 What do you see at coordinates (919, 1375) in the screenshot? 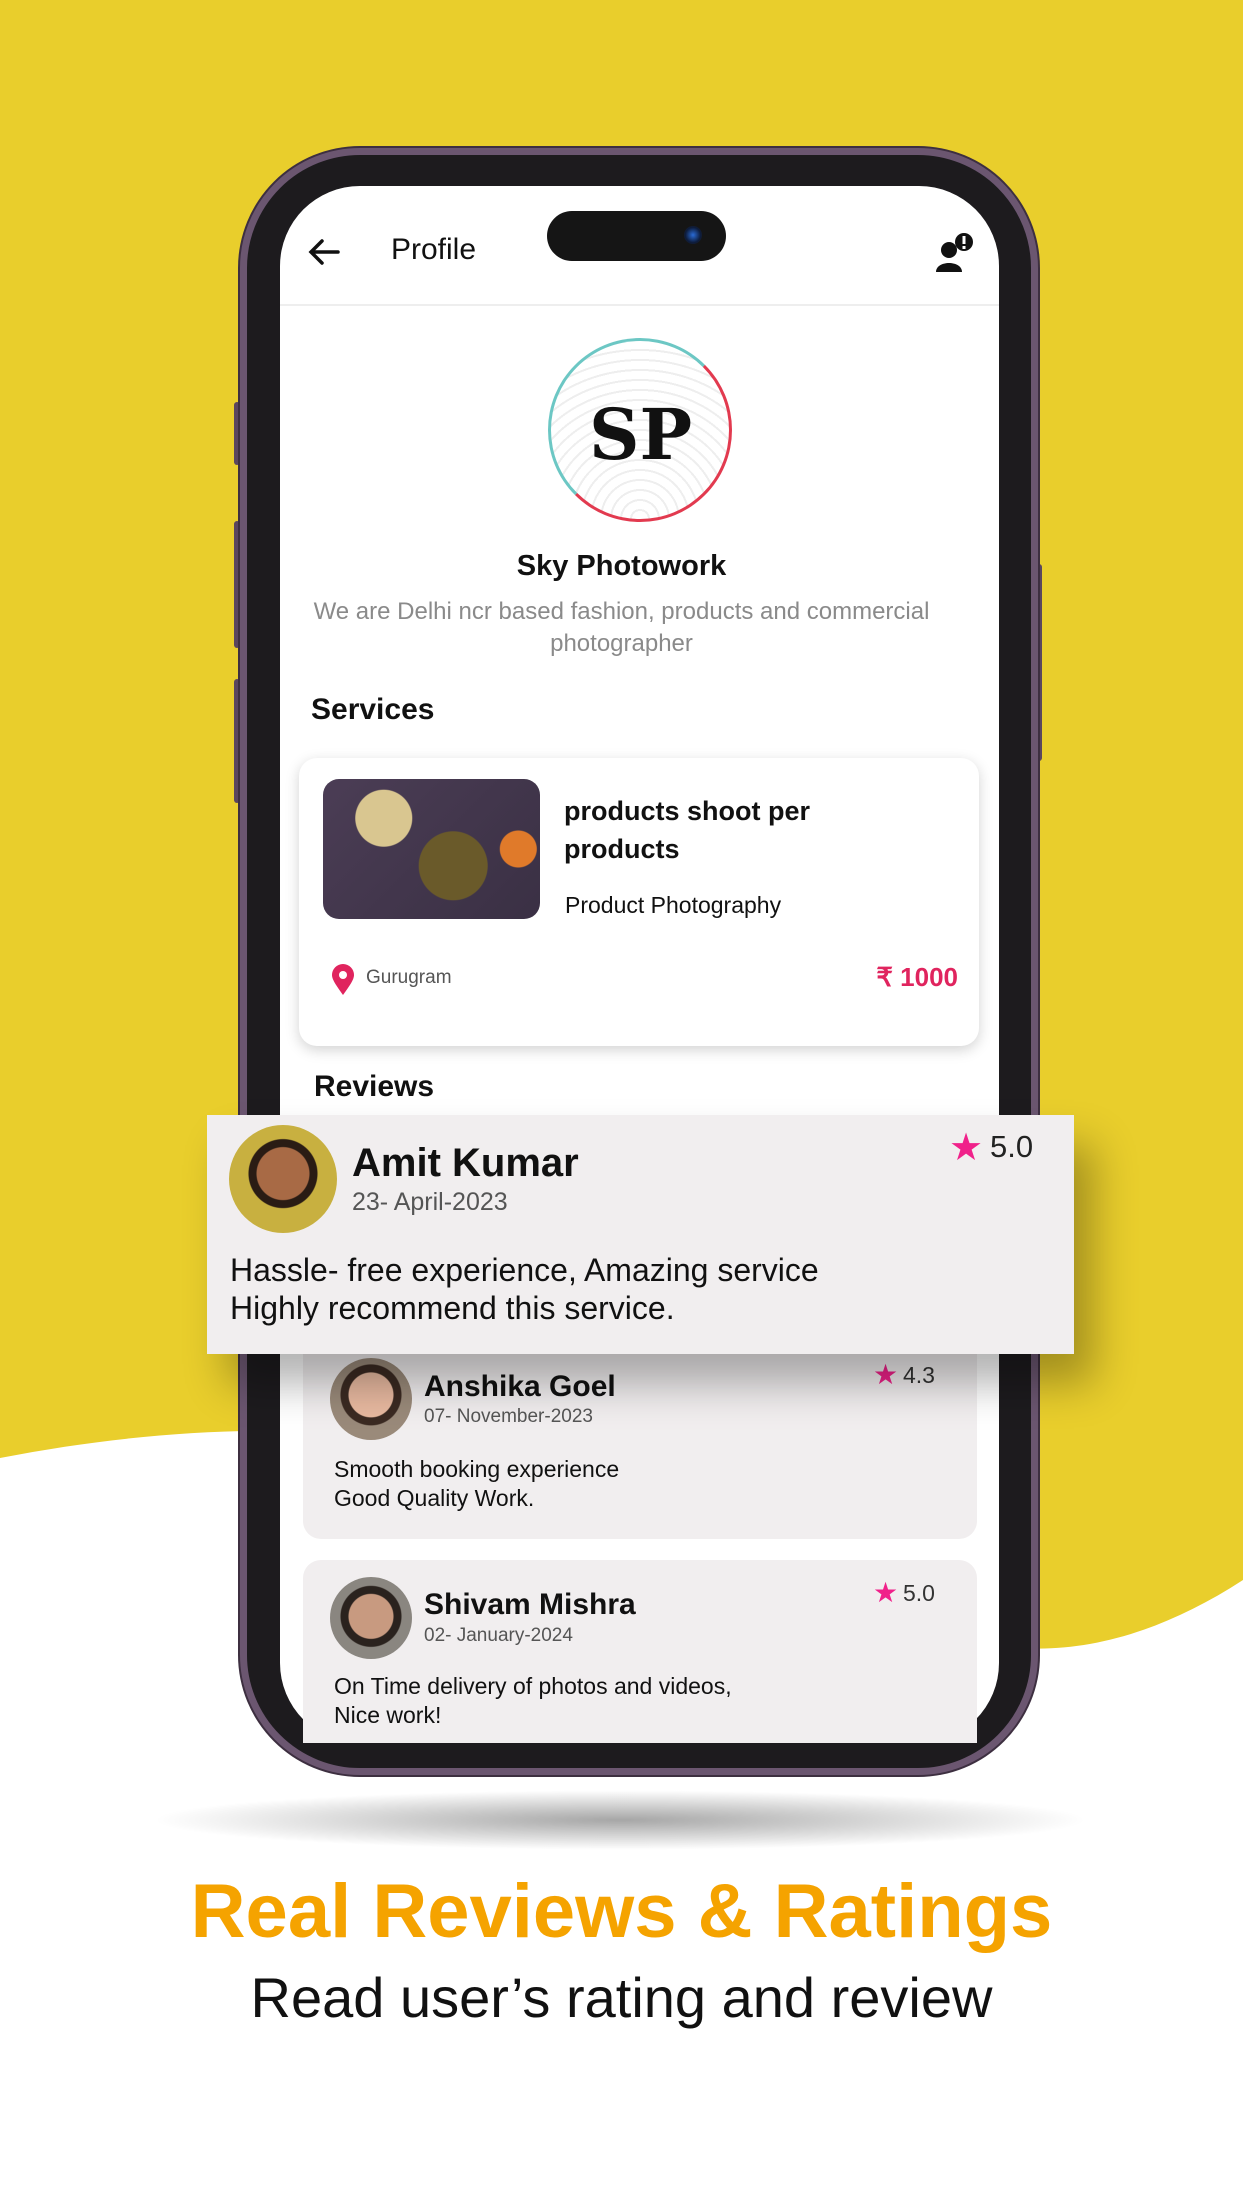
I see `review-rating: 4.3` at bounding box center [919, 1375].